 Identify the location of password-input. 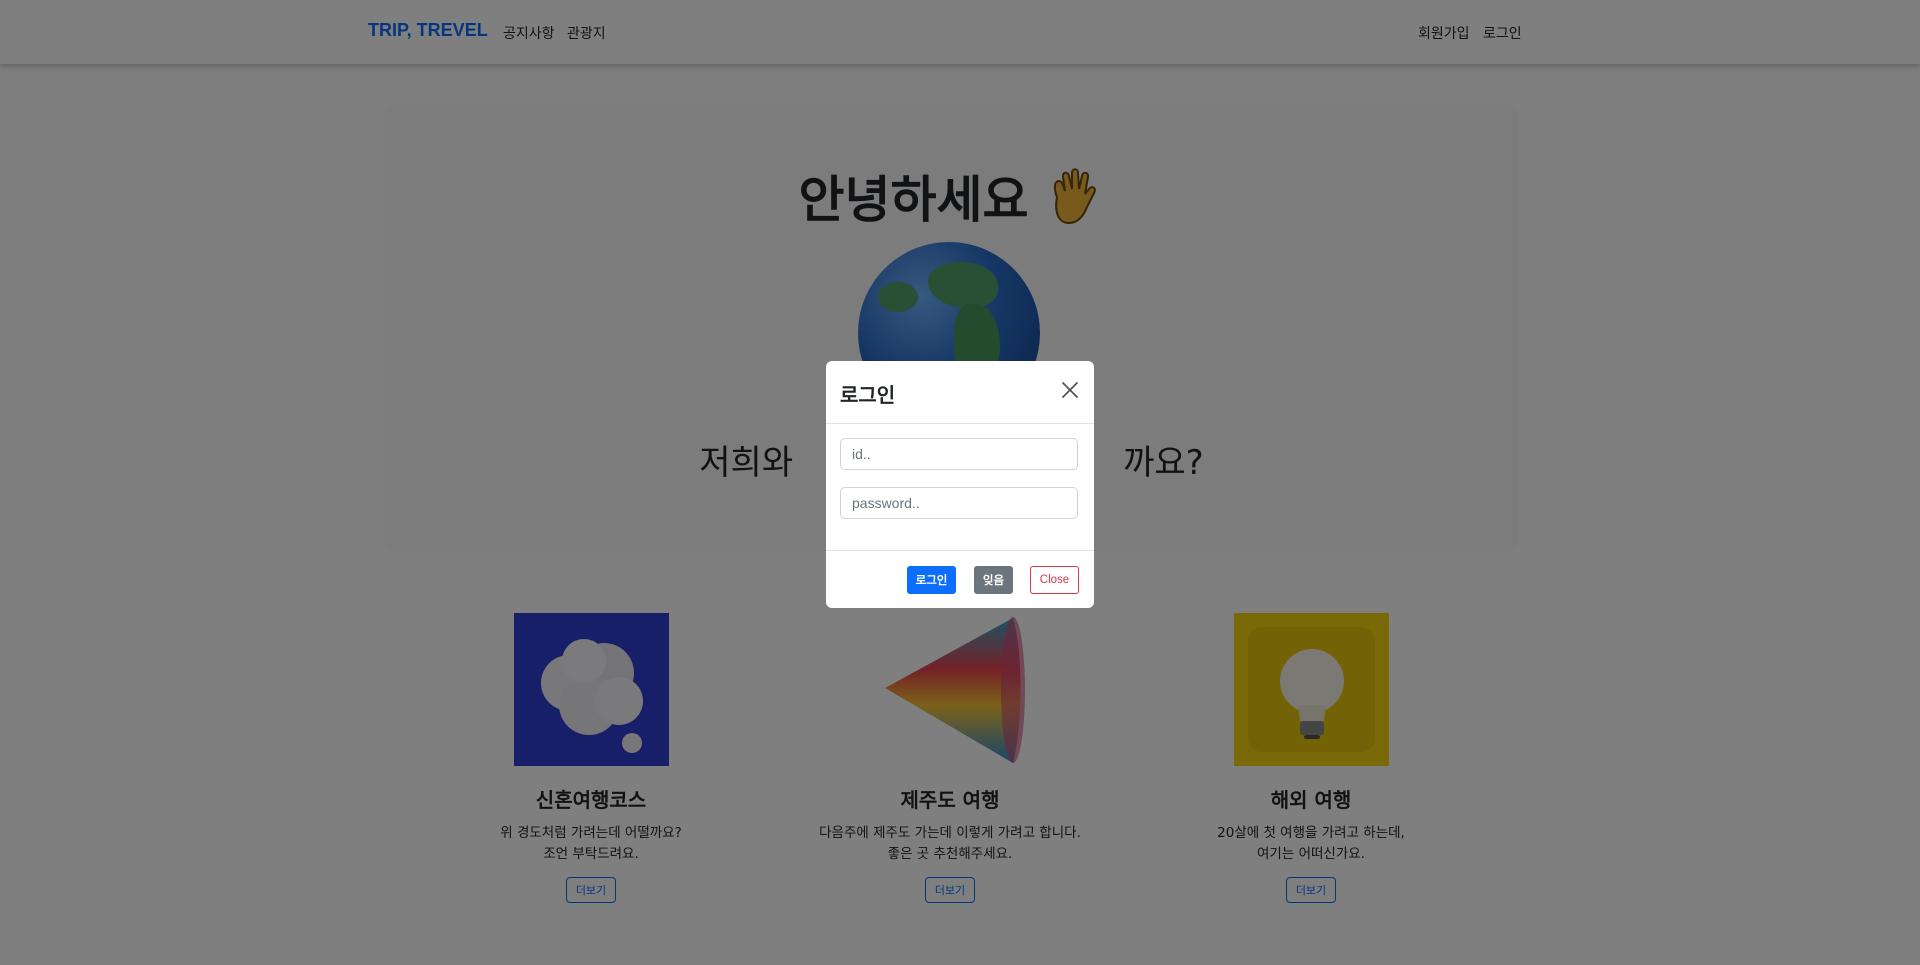
(959, 503).